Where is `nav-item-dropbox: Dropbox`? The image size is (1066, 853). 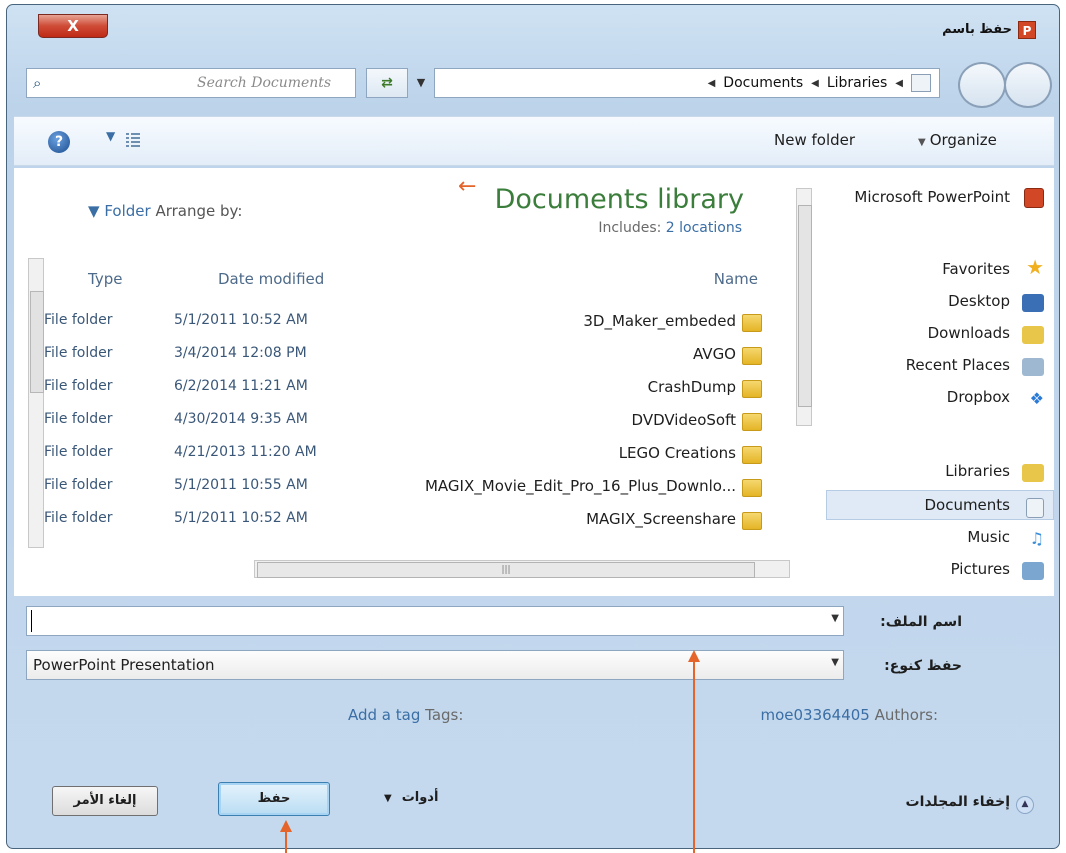
nav-item-dropbox: Dropbox is located at coordinates (978, 397).